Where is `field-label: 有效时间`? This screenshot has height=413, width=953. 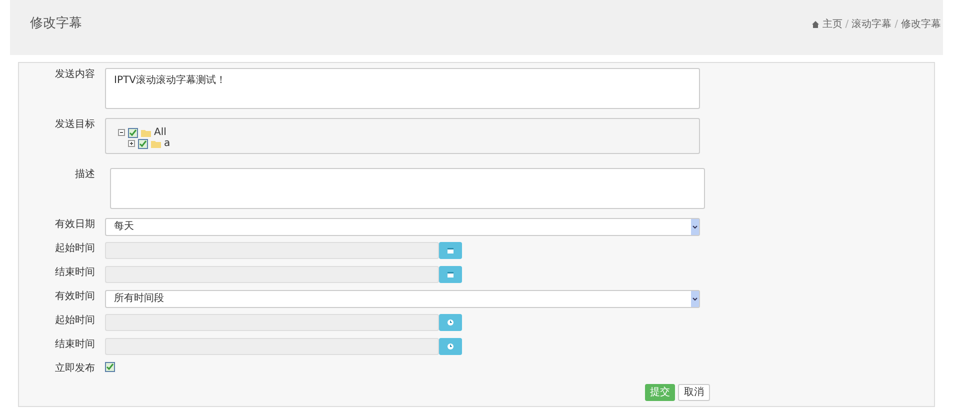
field-label: 有效时间 is located at coordinates (74, 296).